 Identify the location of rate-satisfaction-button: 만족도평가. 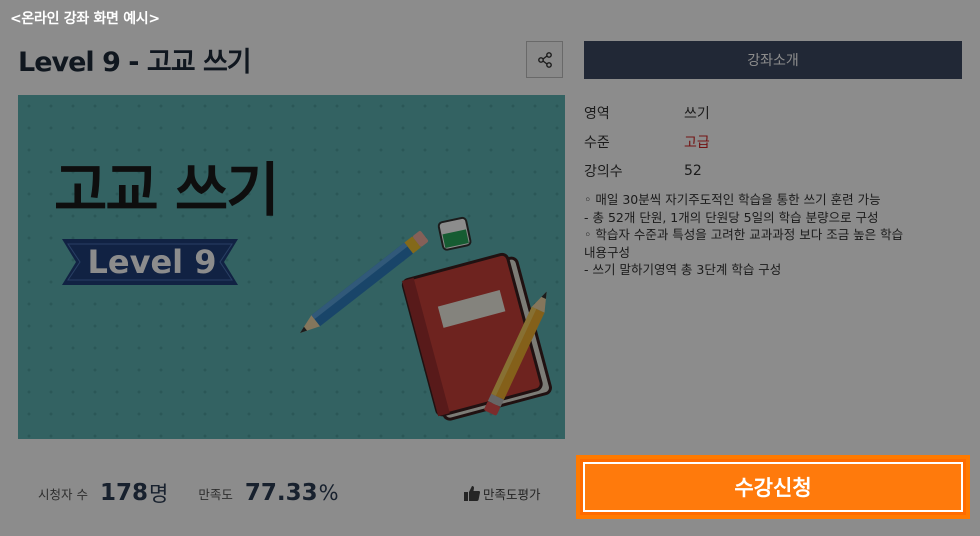
(502, 493).